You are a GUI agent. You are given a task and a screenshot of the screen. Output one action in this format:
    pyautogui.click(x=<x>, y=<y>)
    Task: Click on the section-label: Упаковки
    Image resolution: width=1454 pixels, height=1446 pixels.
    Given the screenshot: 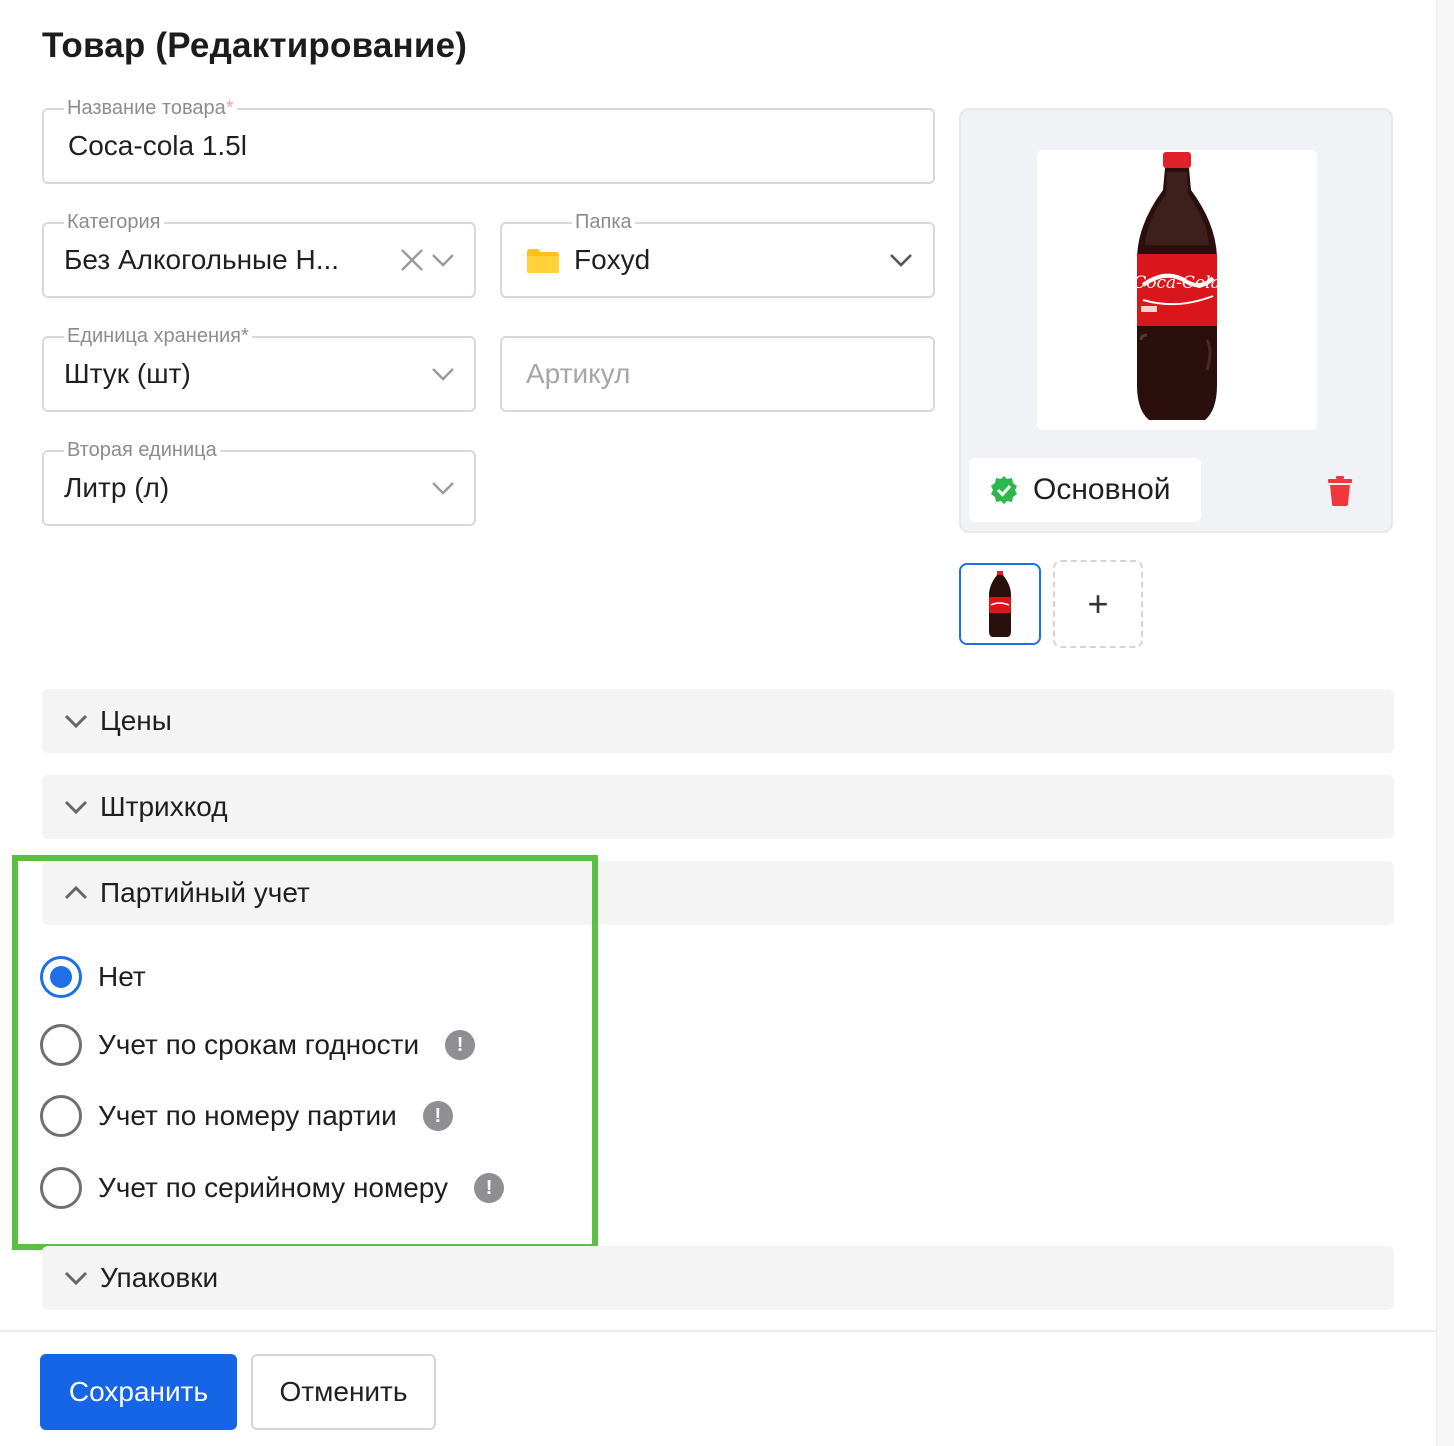 What is the action you would take?
    pyautogui.click(x=159, y=1277)
    